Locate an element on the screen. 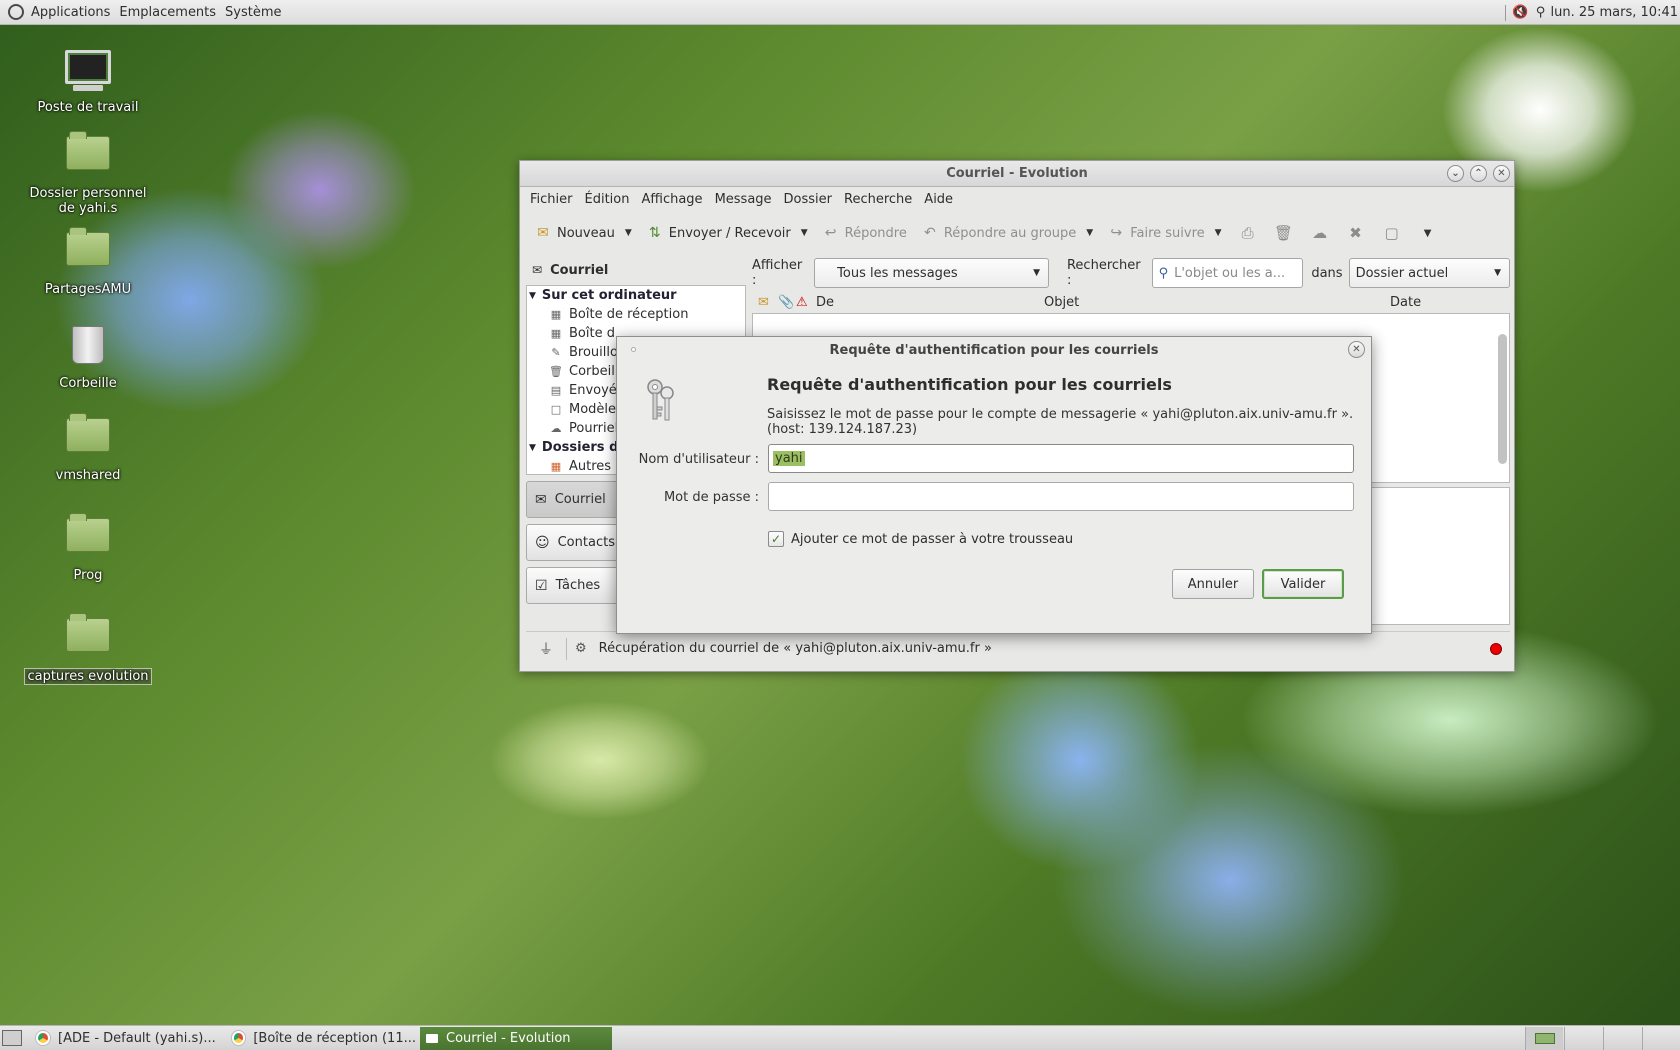 This screenshot has height=1050, width=1680. folder-label: Brouillo is located at coordinates (593, 352).